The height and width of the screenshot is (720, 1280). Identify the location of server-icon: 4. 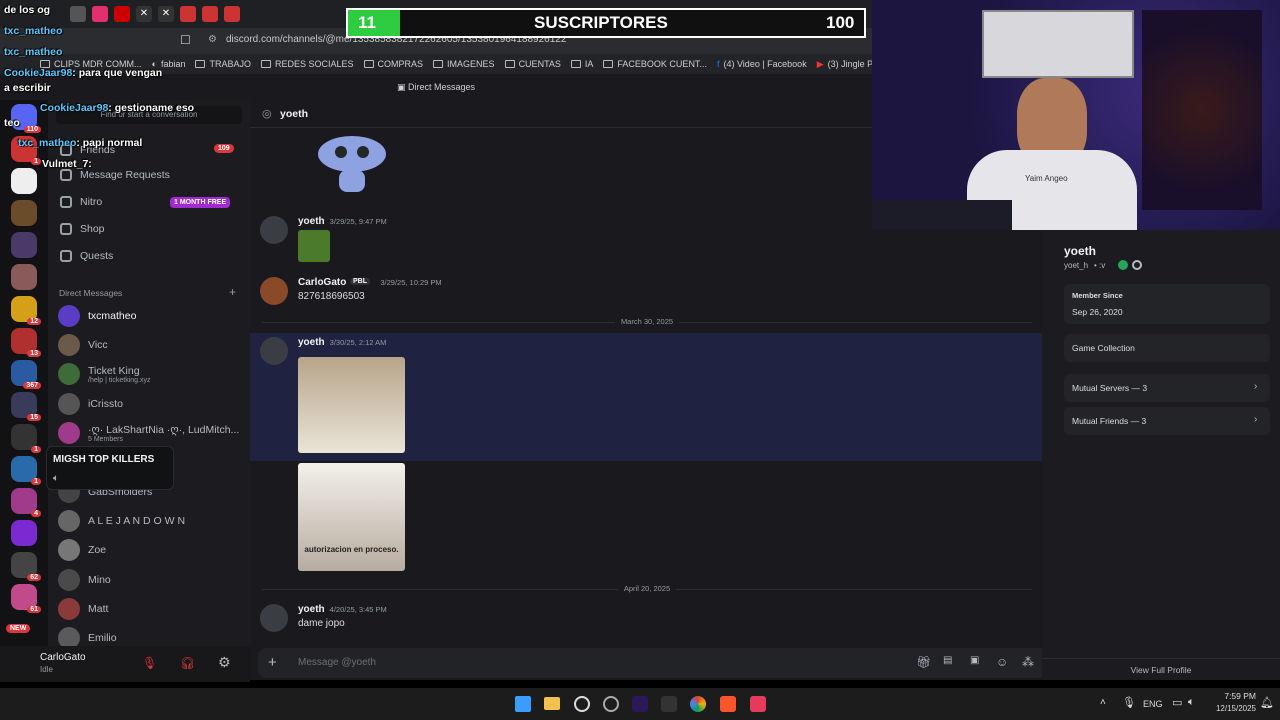
(26, 502).